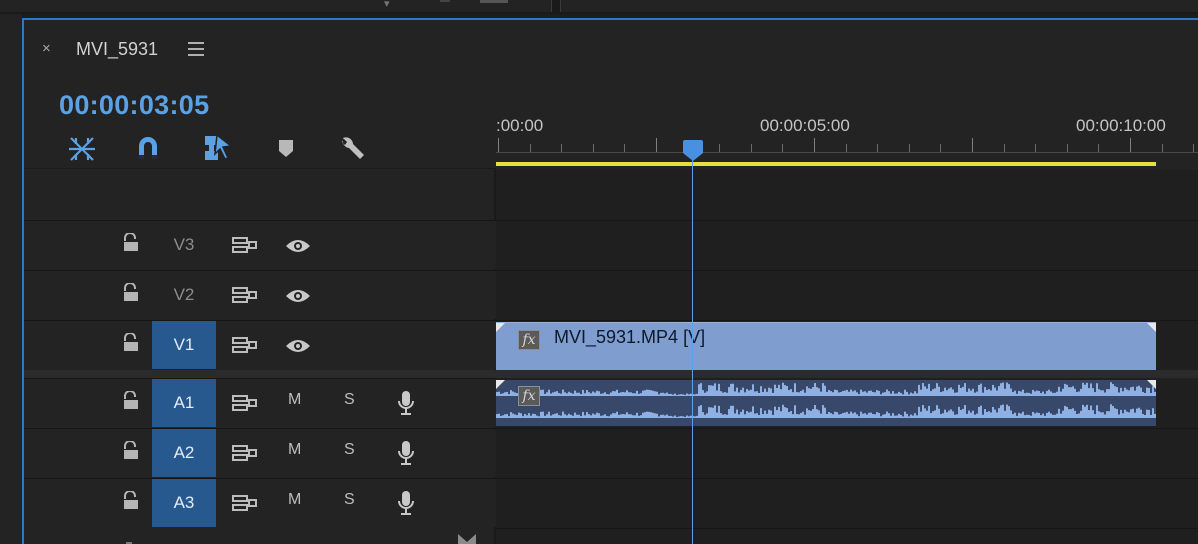  What do you see at coordinates (134, 105) in the screenshot?
I see `playhead-timecode: 00:00:03:05` at bounding box center [134, 105].